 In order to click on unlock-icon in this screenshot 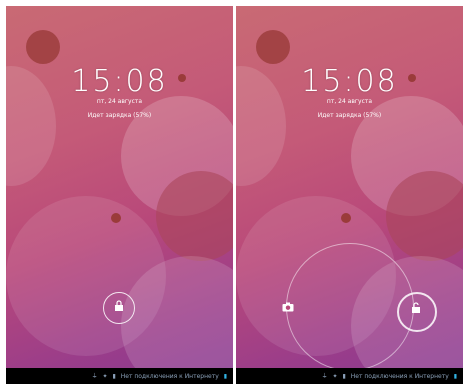, I will do `click(416, 309)`.